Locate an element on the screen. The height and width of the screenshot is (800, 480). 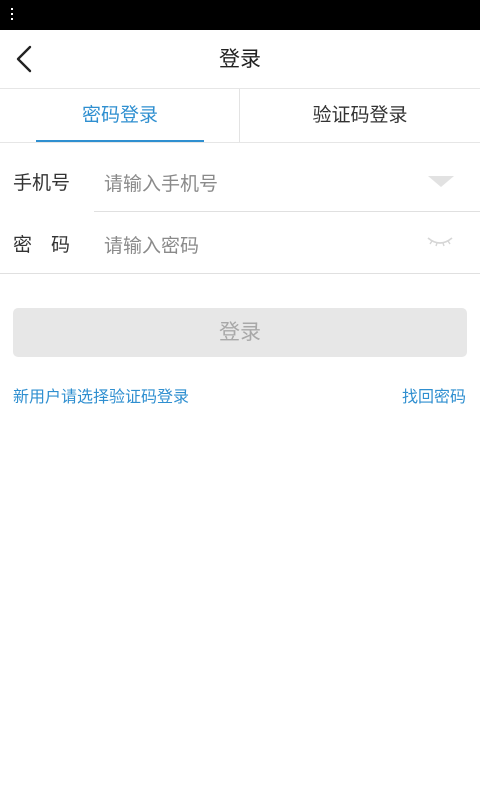
tab-password-login-label: 密码登录 is located at coordinates (119, 115).